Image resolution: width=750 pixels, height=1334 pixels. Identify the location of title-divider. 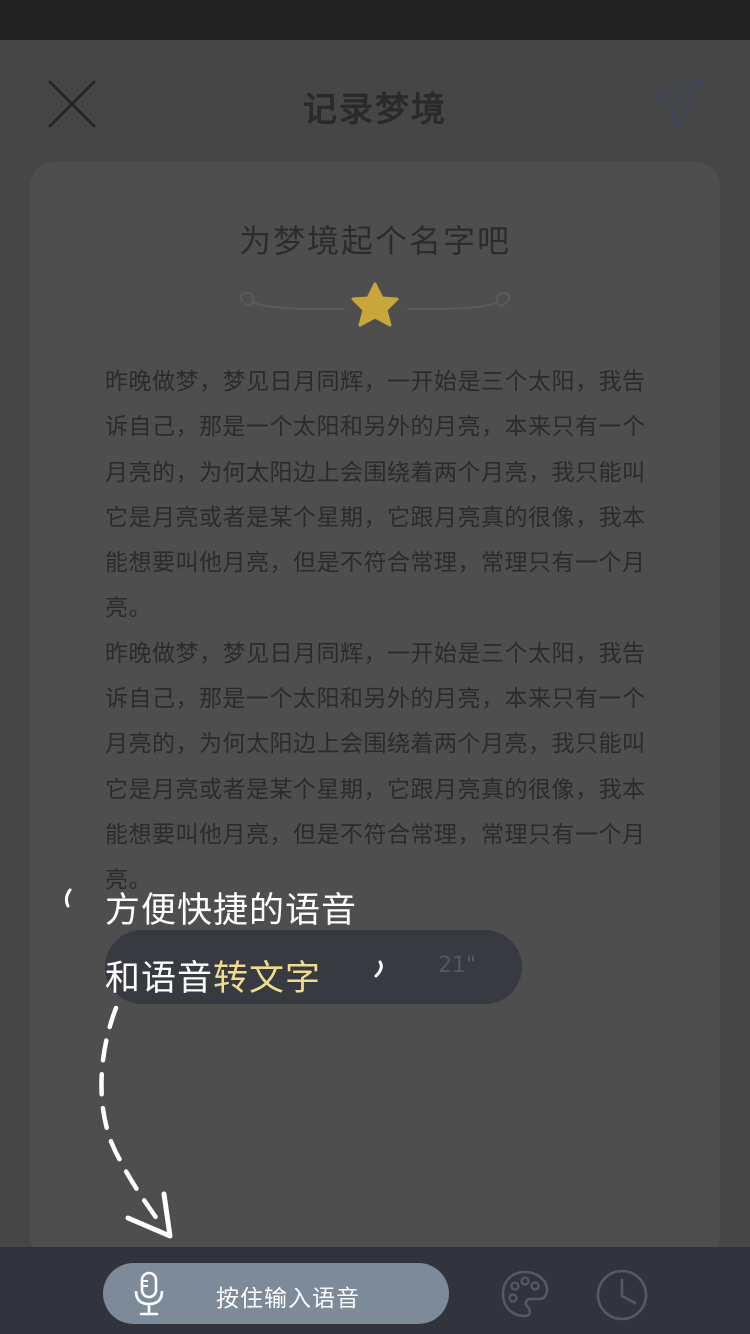
(375, 306).